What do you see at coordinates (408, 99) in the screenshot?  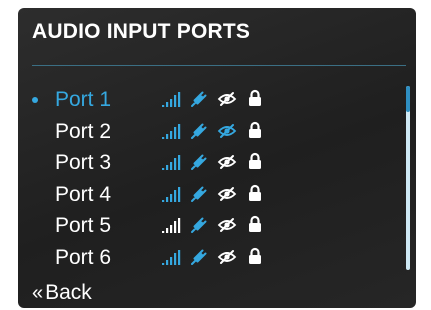 I see `scrollbar-thumb` at bounding box center [408, 99].